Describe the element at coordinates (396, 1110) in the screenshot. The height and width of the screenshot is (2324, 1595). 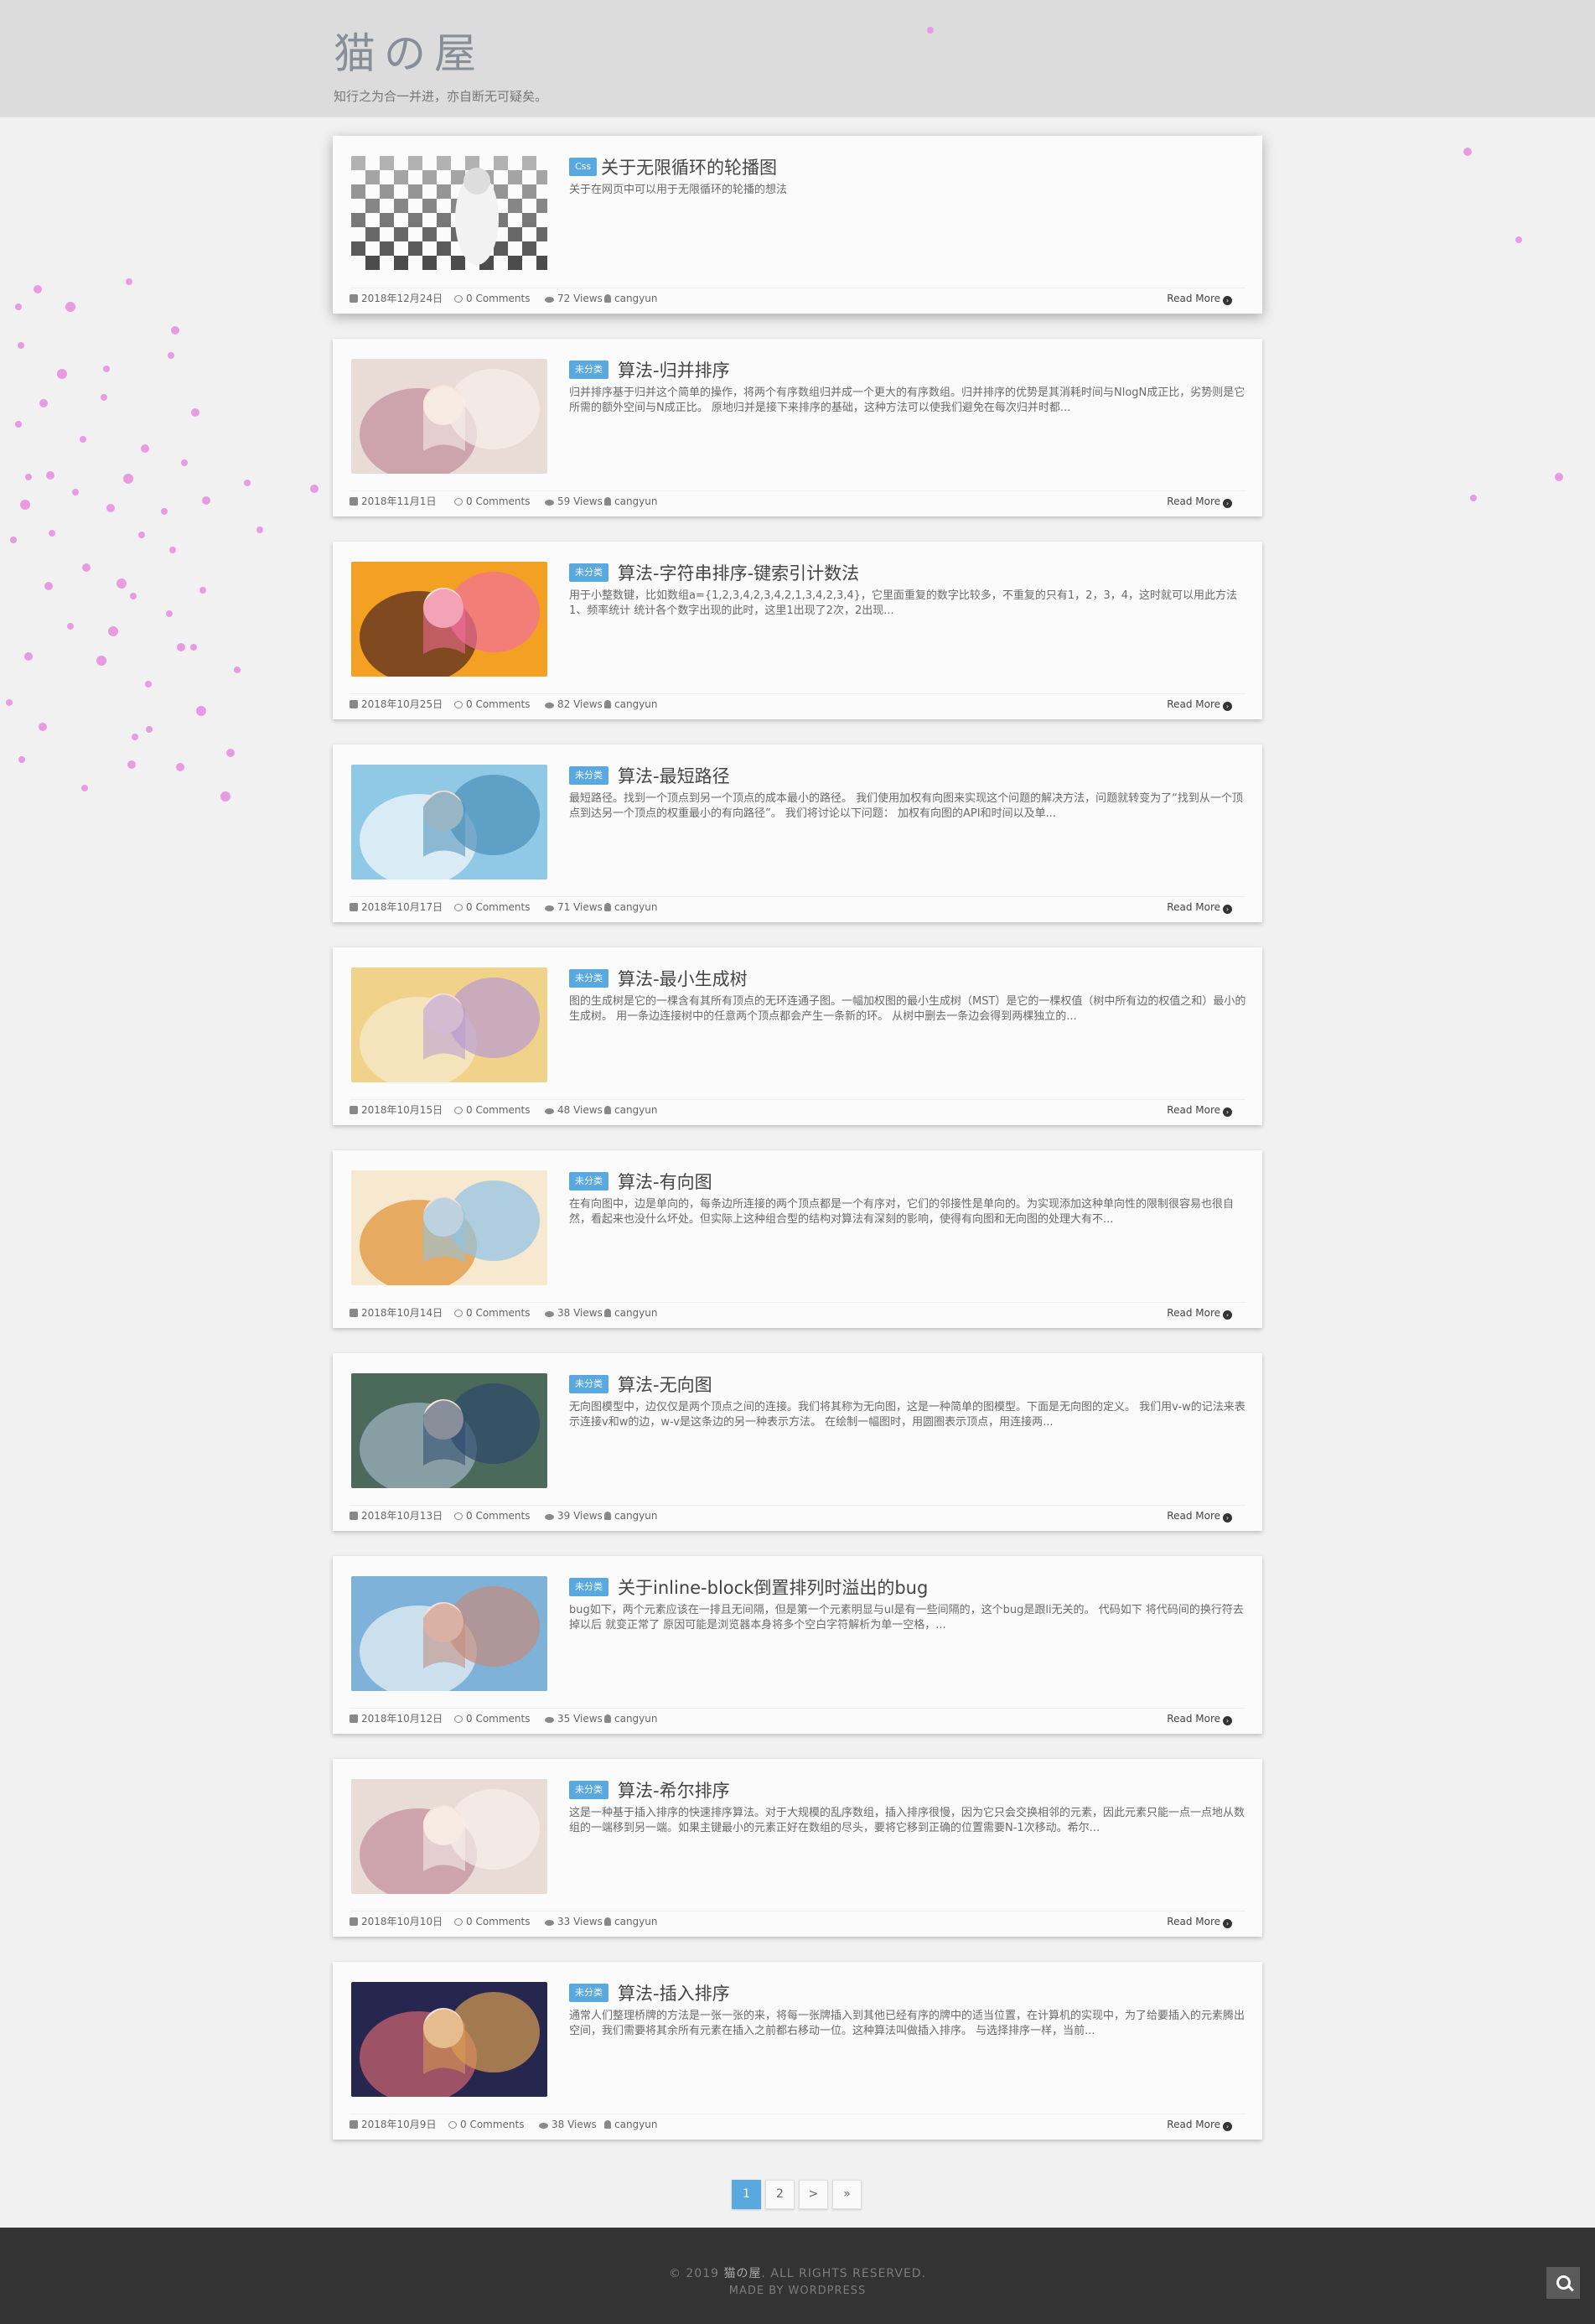
I see `post-date: 2018年10月15日` at that location.